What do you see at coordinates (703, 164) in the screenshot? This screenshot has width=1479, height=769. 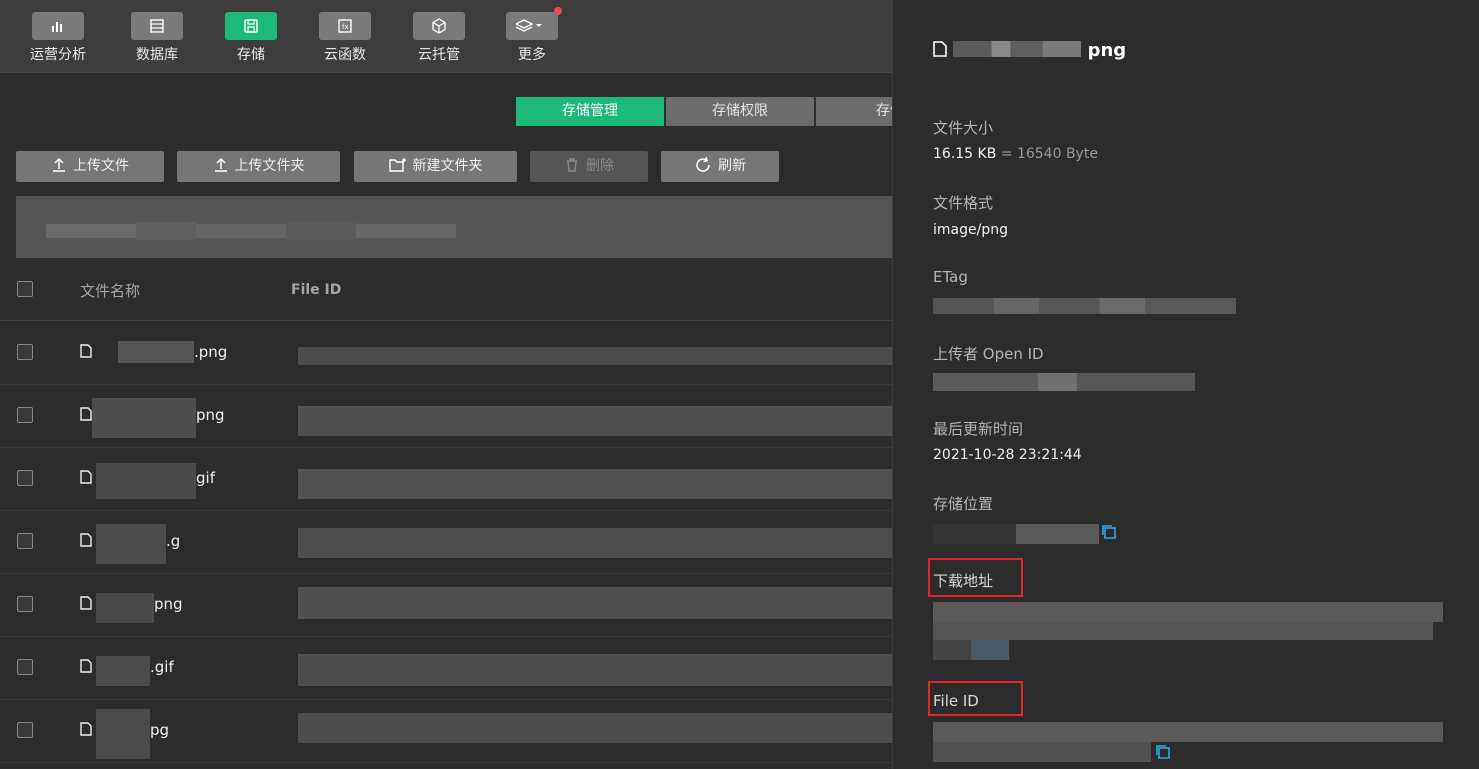 I see `refresh-icon` at bounding box center [703, 164].